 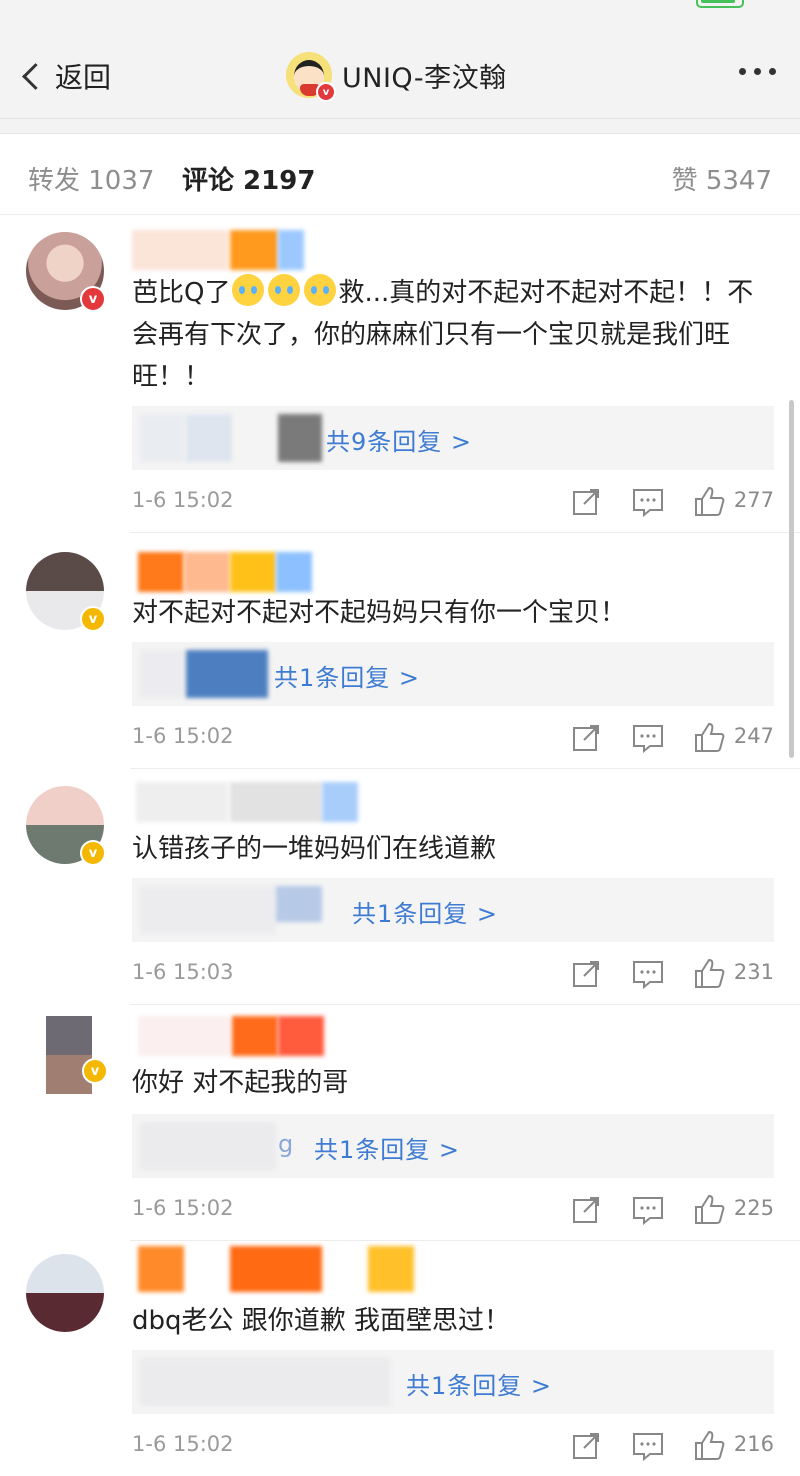 I want to click on nav-title-group: v UNIQ-李汶翰, so click(x=396, y=77).